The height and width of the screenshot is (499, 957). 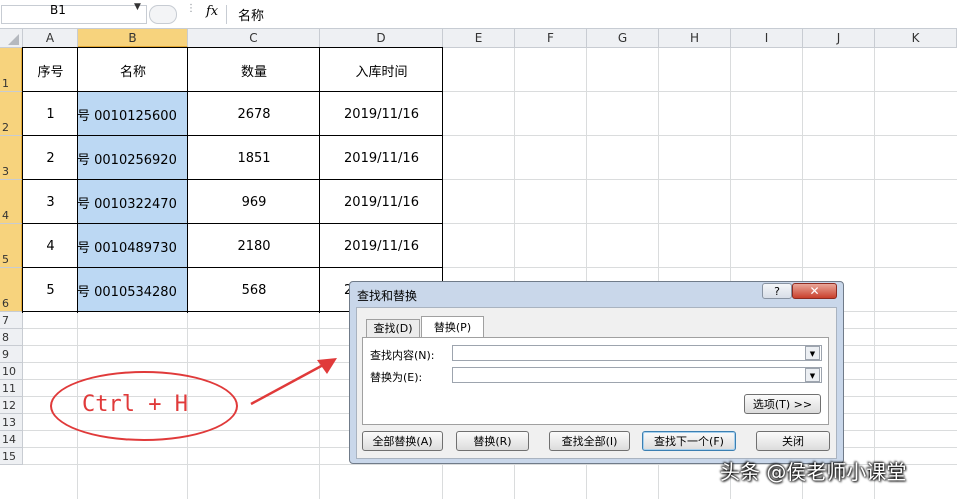 What do you see at coordinates (293, 382) in the screenshot?
I see `annotation-arrow` at bounding box center [293, 382].